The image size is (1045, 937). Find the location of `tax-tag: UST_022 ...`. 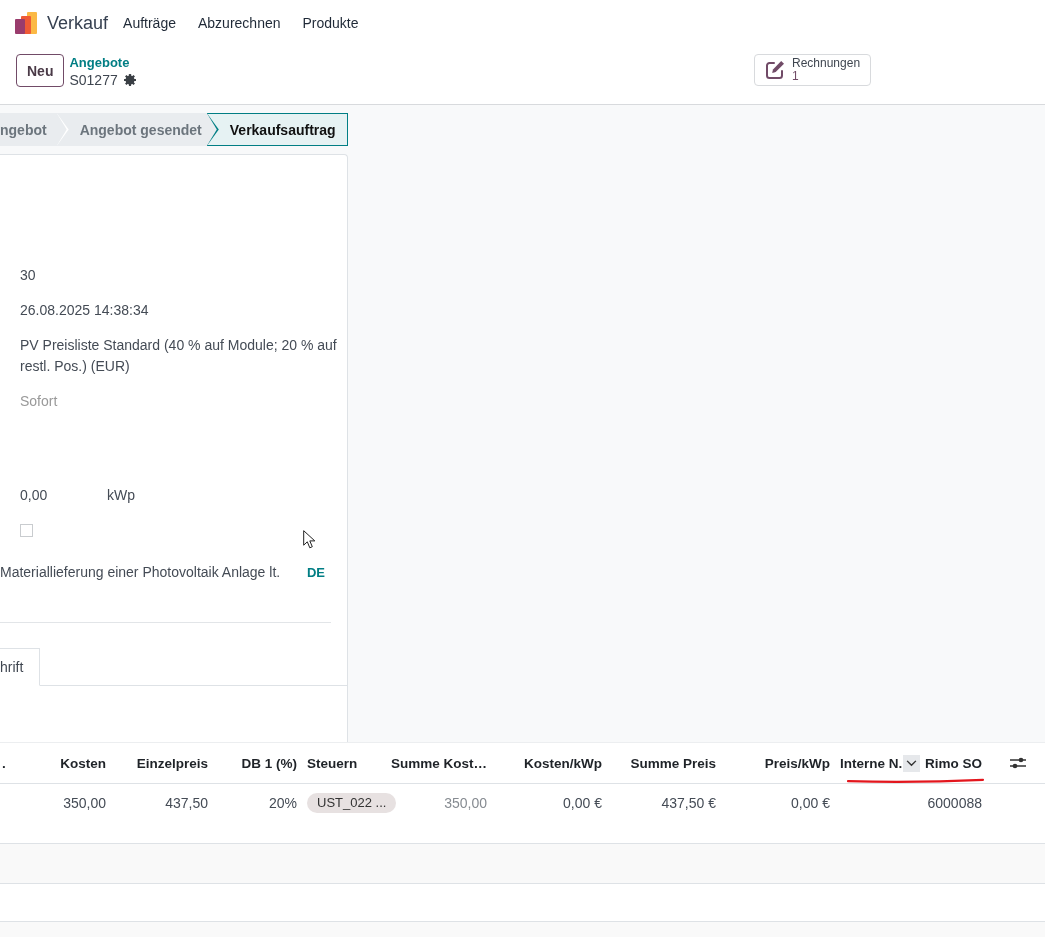

tax-tag: UST_022 ... is located at coordinates (352, 803).